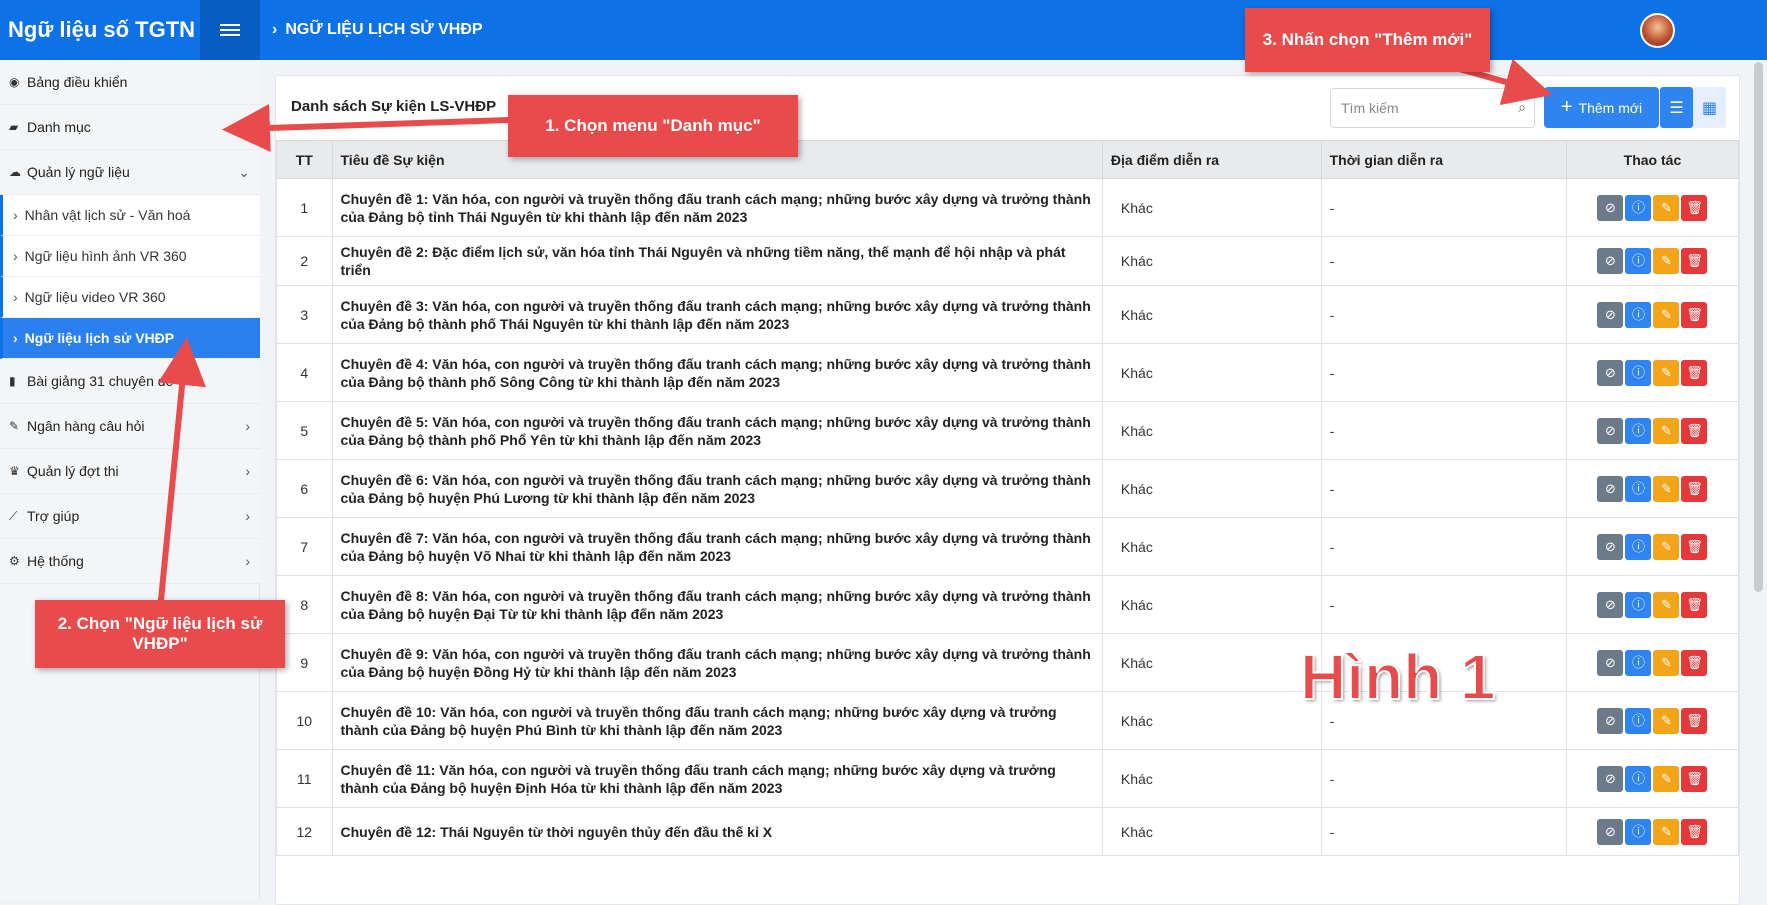  Describe the element at coordinates (1398, 677) in the screenshot. I see `figure-label: Hình 1` at that location.